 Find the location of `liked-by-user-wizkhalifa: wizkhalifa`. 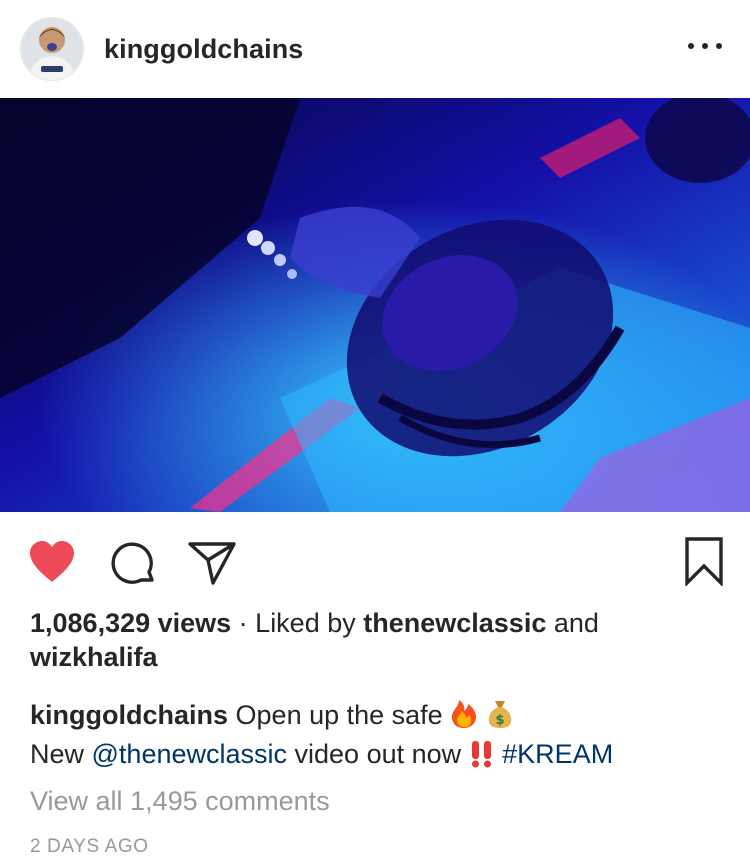

liked-by-user-wizkhalifa: wizkhalifa is located at coordinates (94, 657).